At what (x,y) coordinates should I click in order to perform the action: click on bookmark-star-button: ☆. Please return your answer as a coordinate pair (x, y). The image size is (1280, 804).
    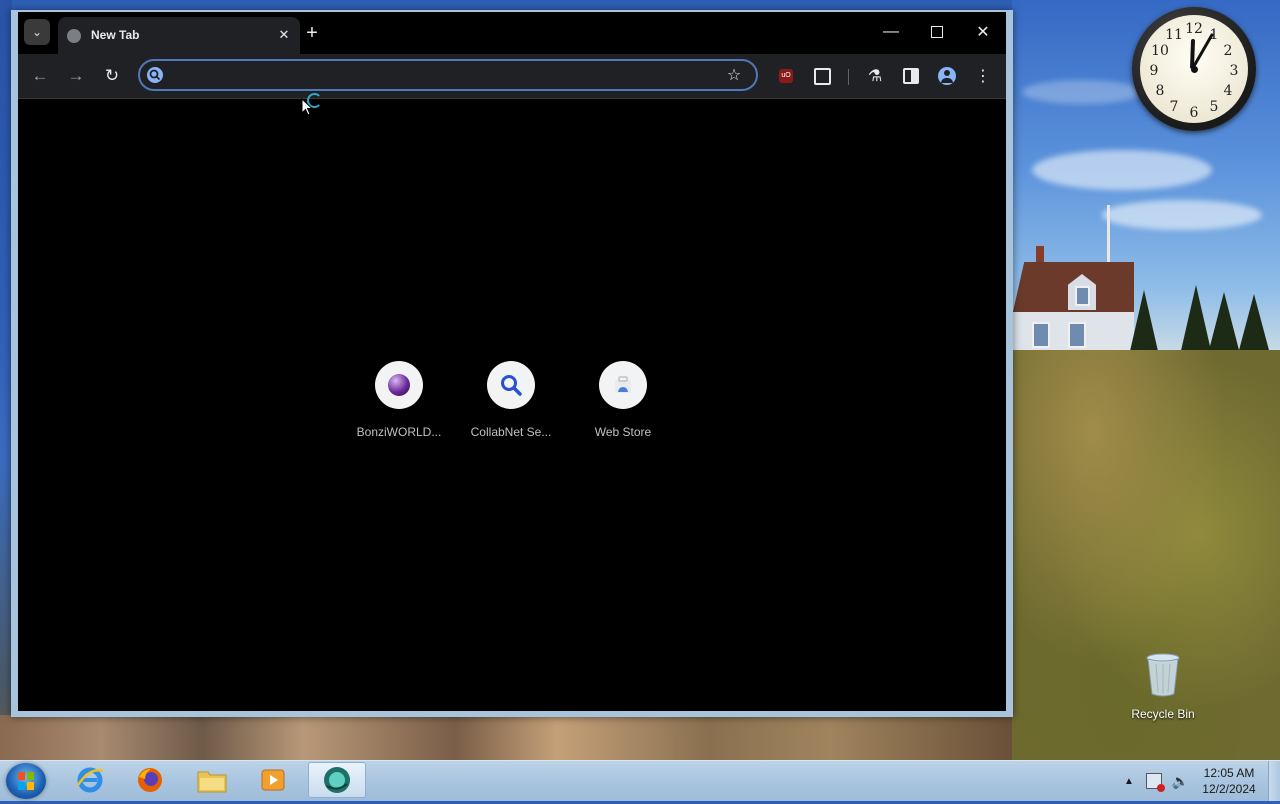
    Looking at the image, I should click on (734, 75).